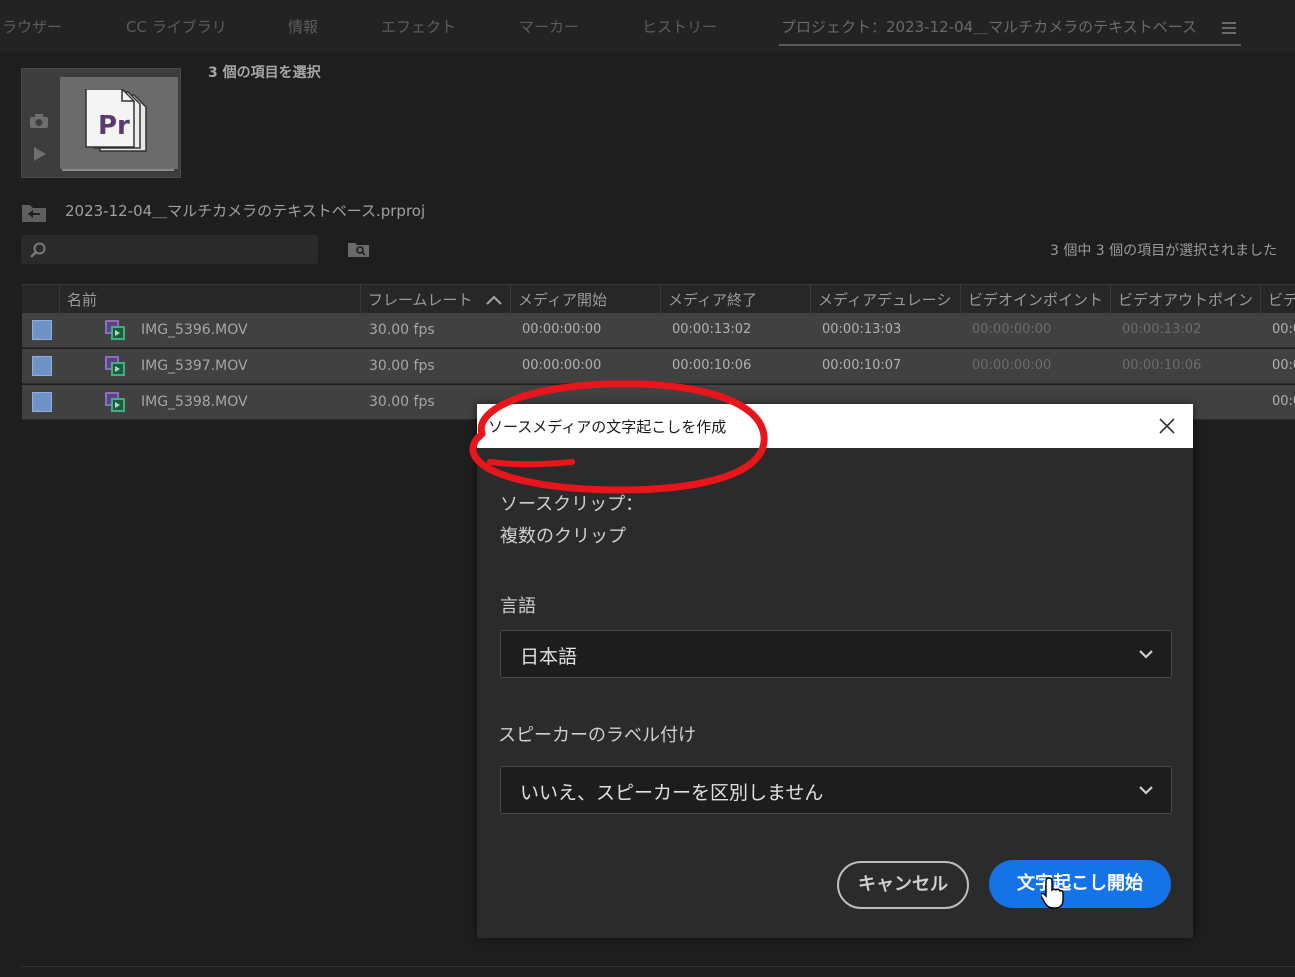 This screenshot has width=1295, height=977. I want to click on column-header-video: ビデ, so click(1281, 299).